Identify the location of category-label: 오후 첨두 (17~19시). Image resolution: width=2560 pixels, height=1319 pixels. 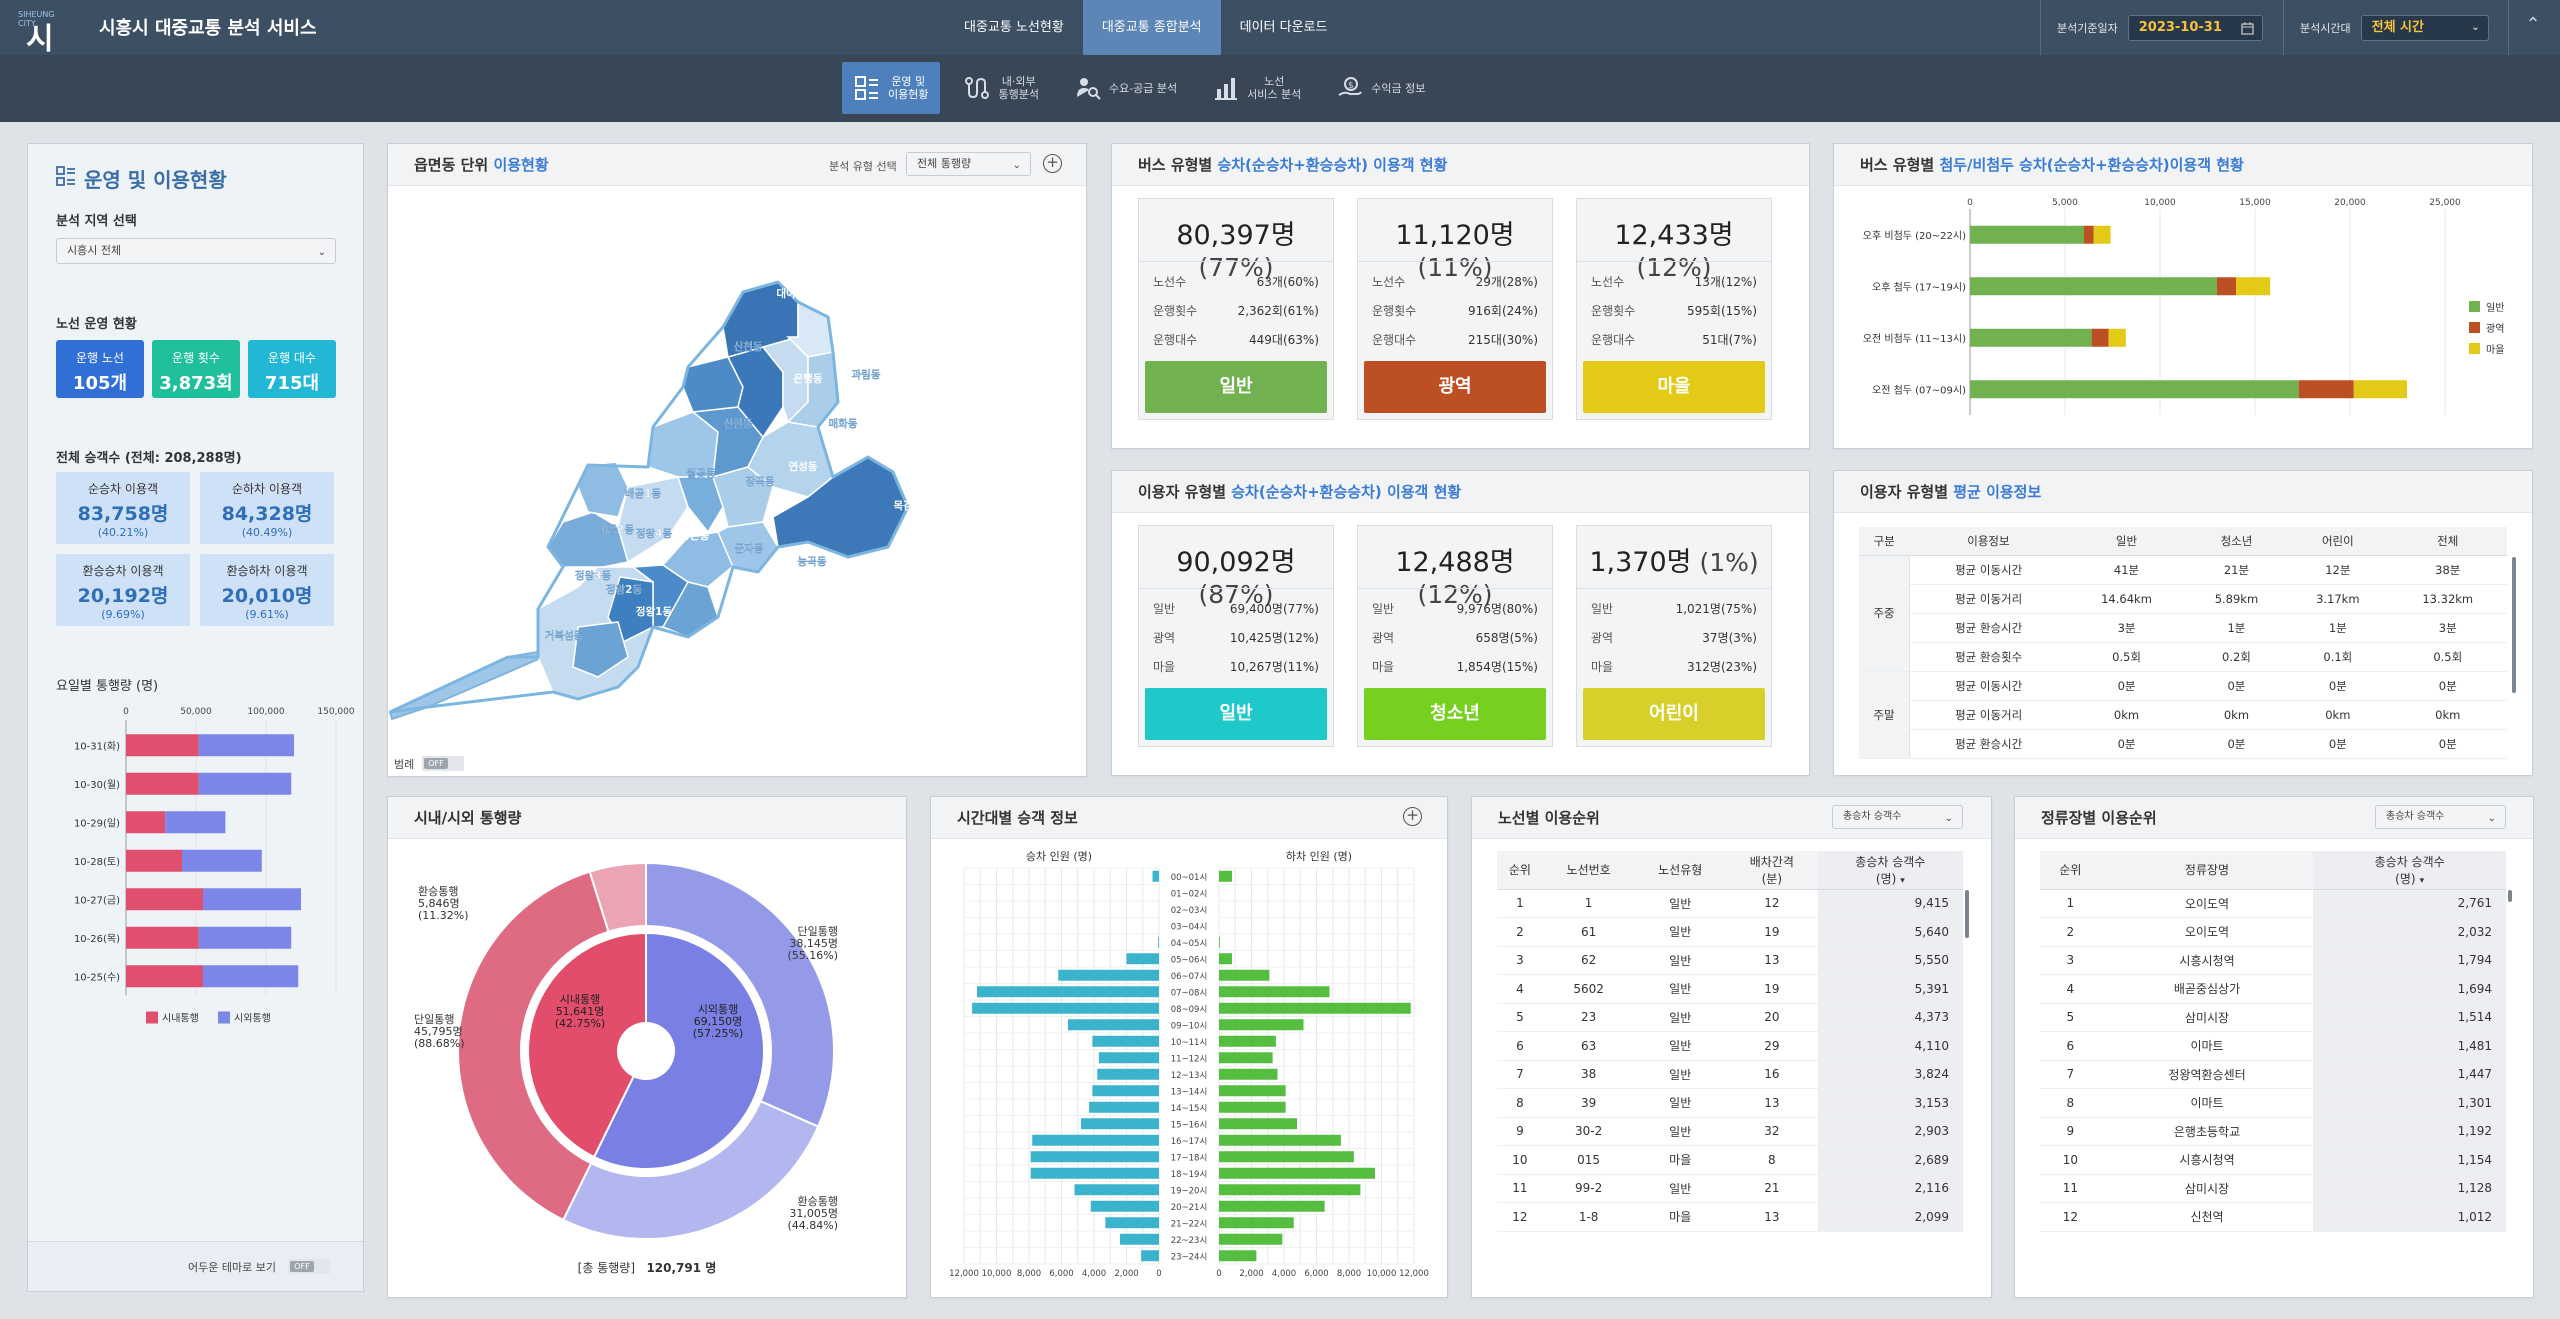
(1919, 287).